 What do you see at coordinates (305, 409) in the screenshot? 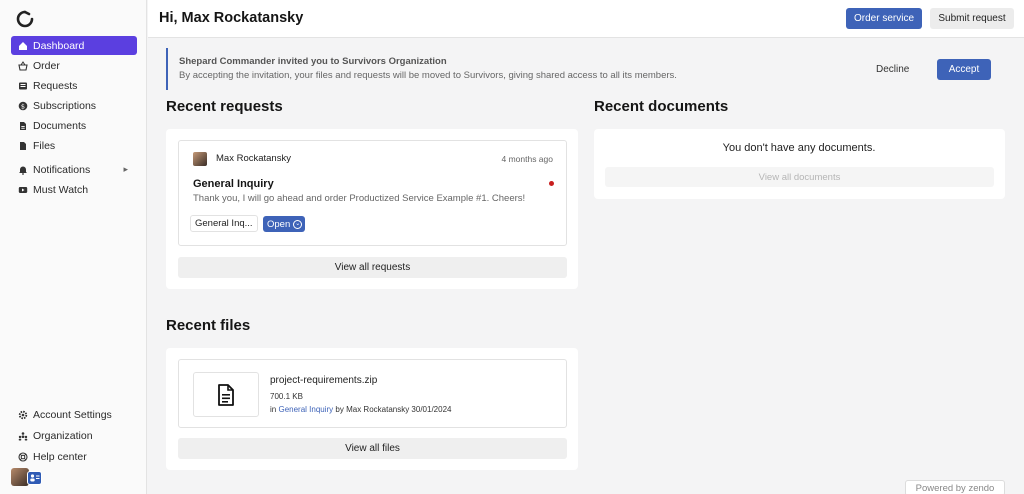
I see `file-request-link: General Inquiry` at bounding box center [305, 409].